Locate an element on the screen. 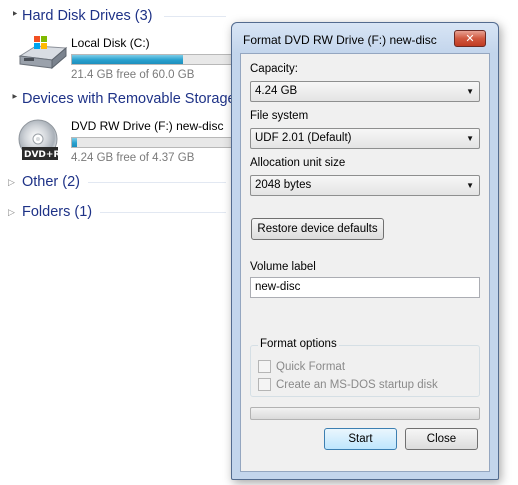 The height and width of the screenshot is (485, 518). msdos-startup-label: Create an MS-DOS startup disk is located at coordinates (357, 384).